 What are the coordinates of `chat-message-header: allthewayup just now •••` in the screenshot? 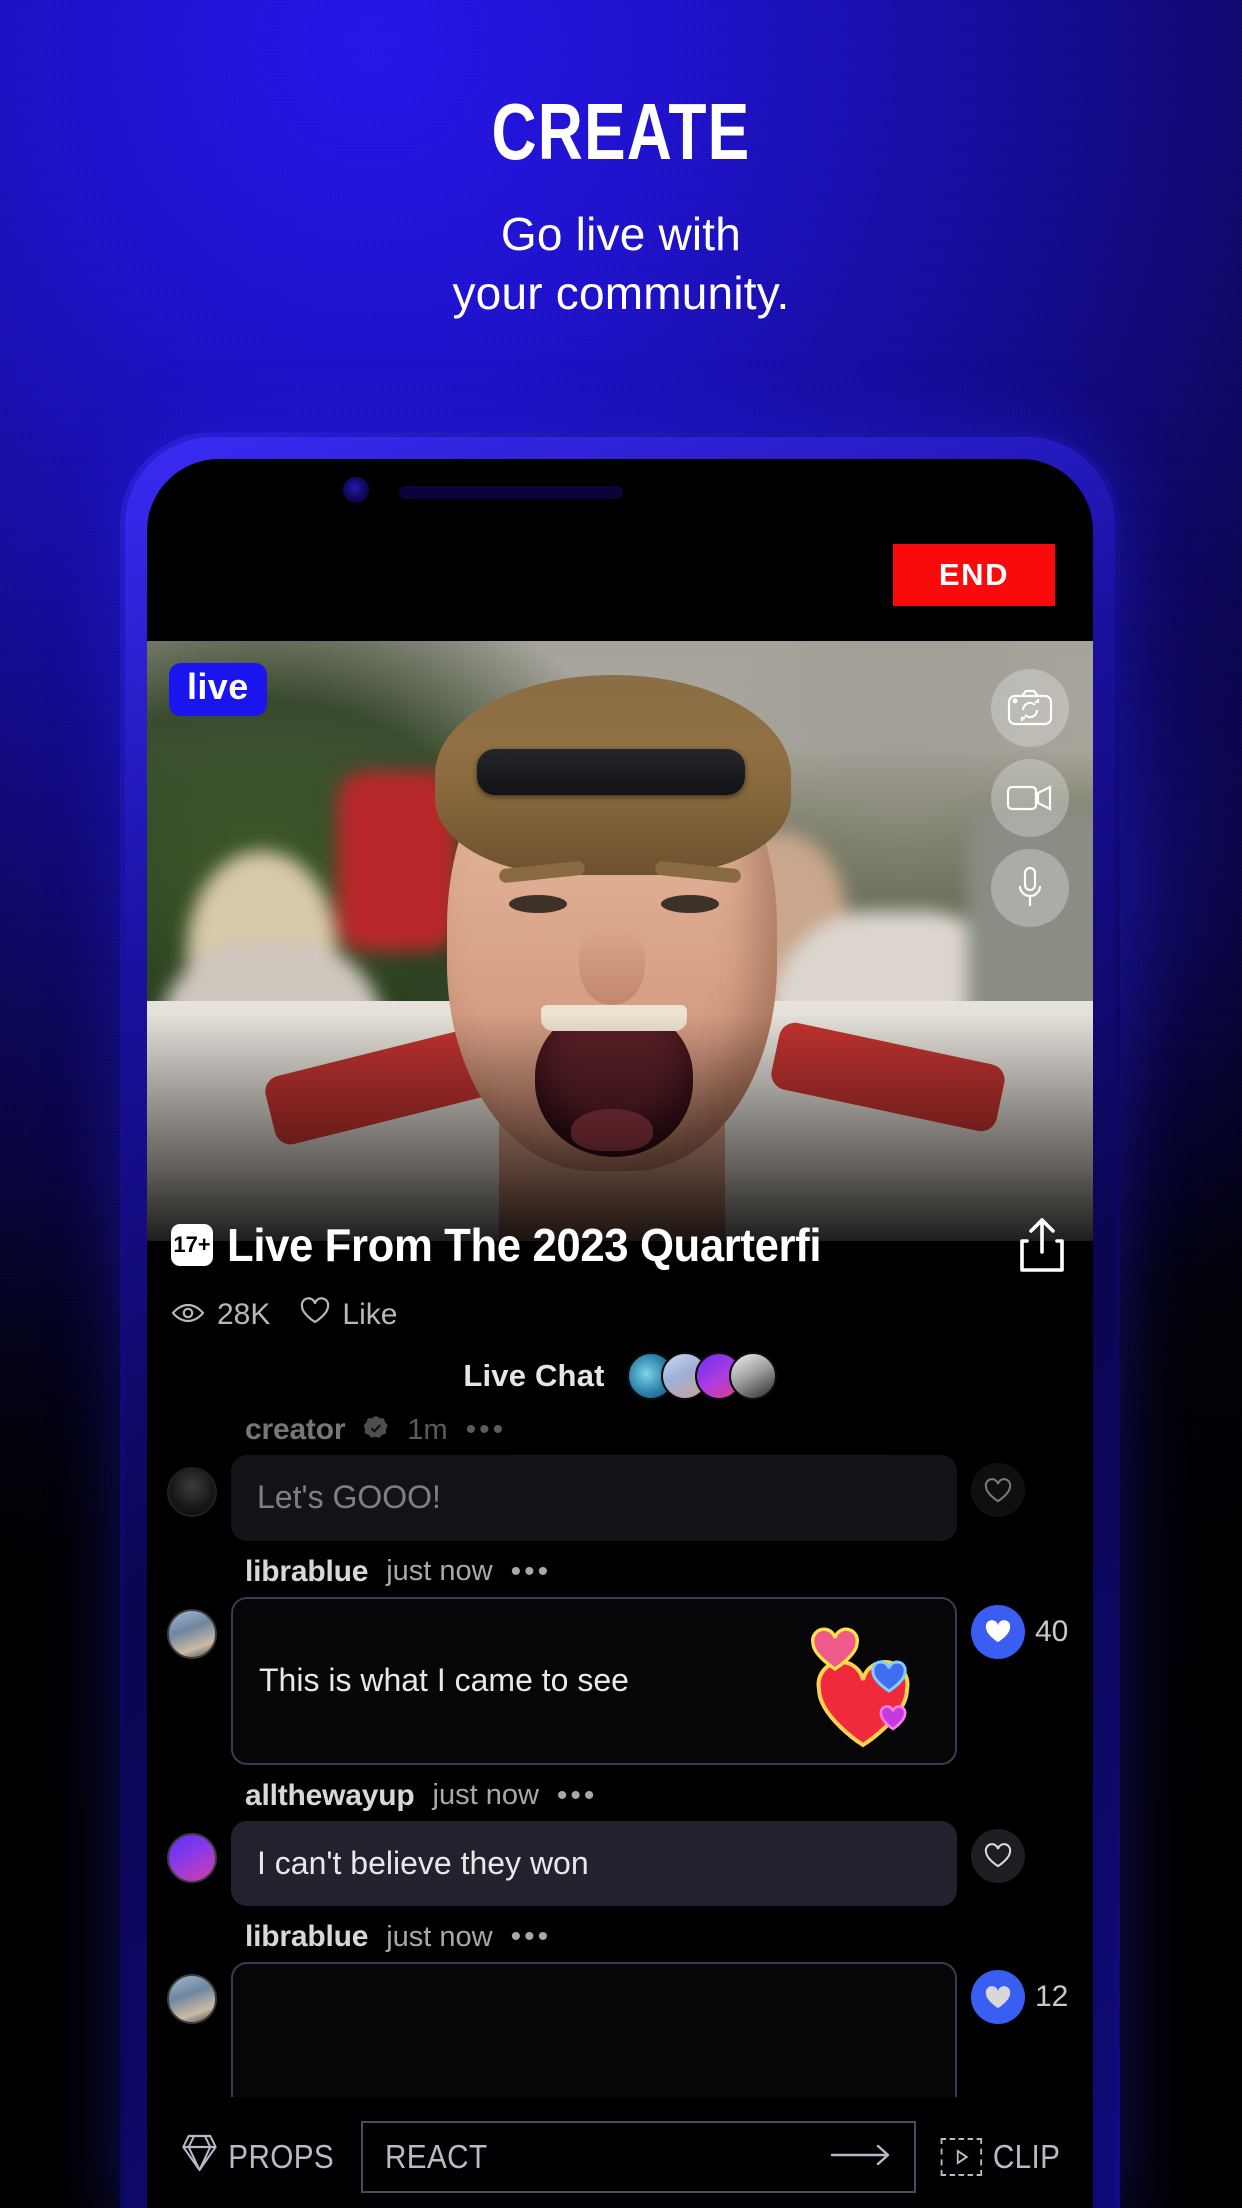 It's located at (622, 1796).